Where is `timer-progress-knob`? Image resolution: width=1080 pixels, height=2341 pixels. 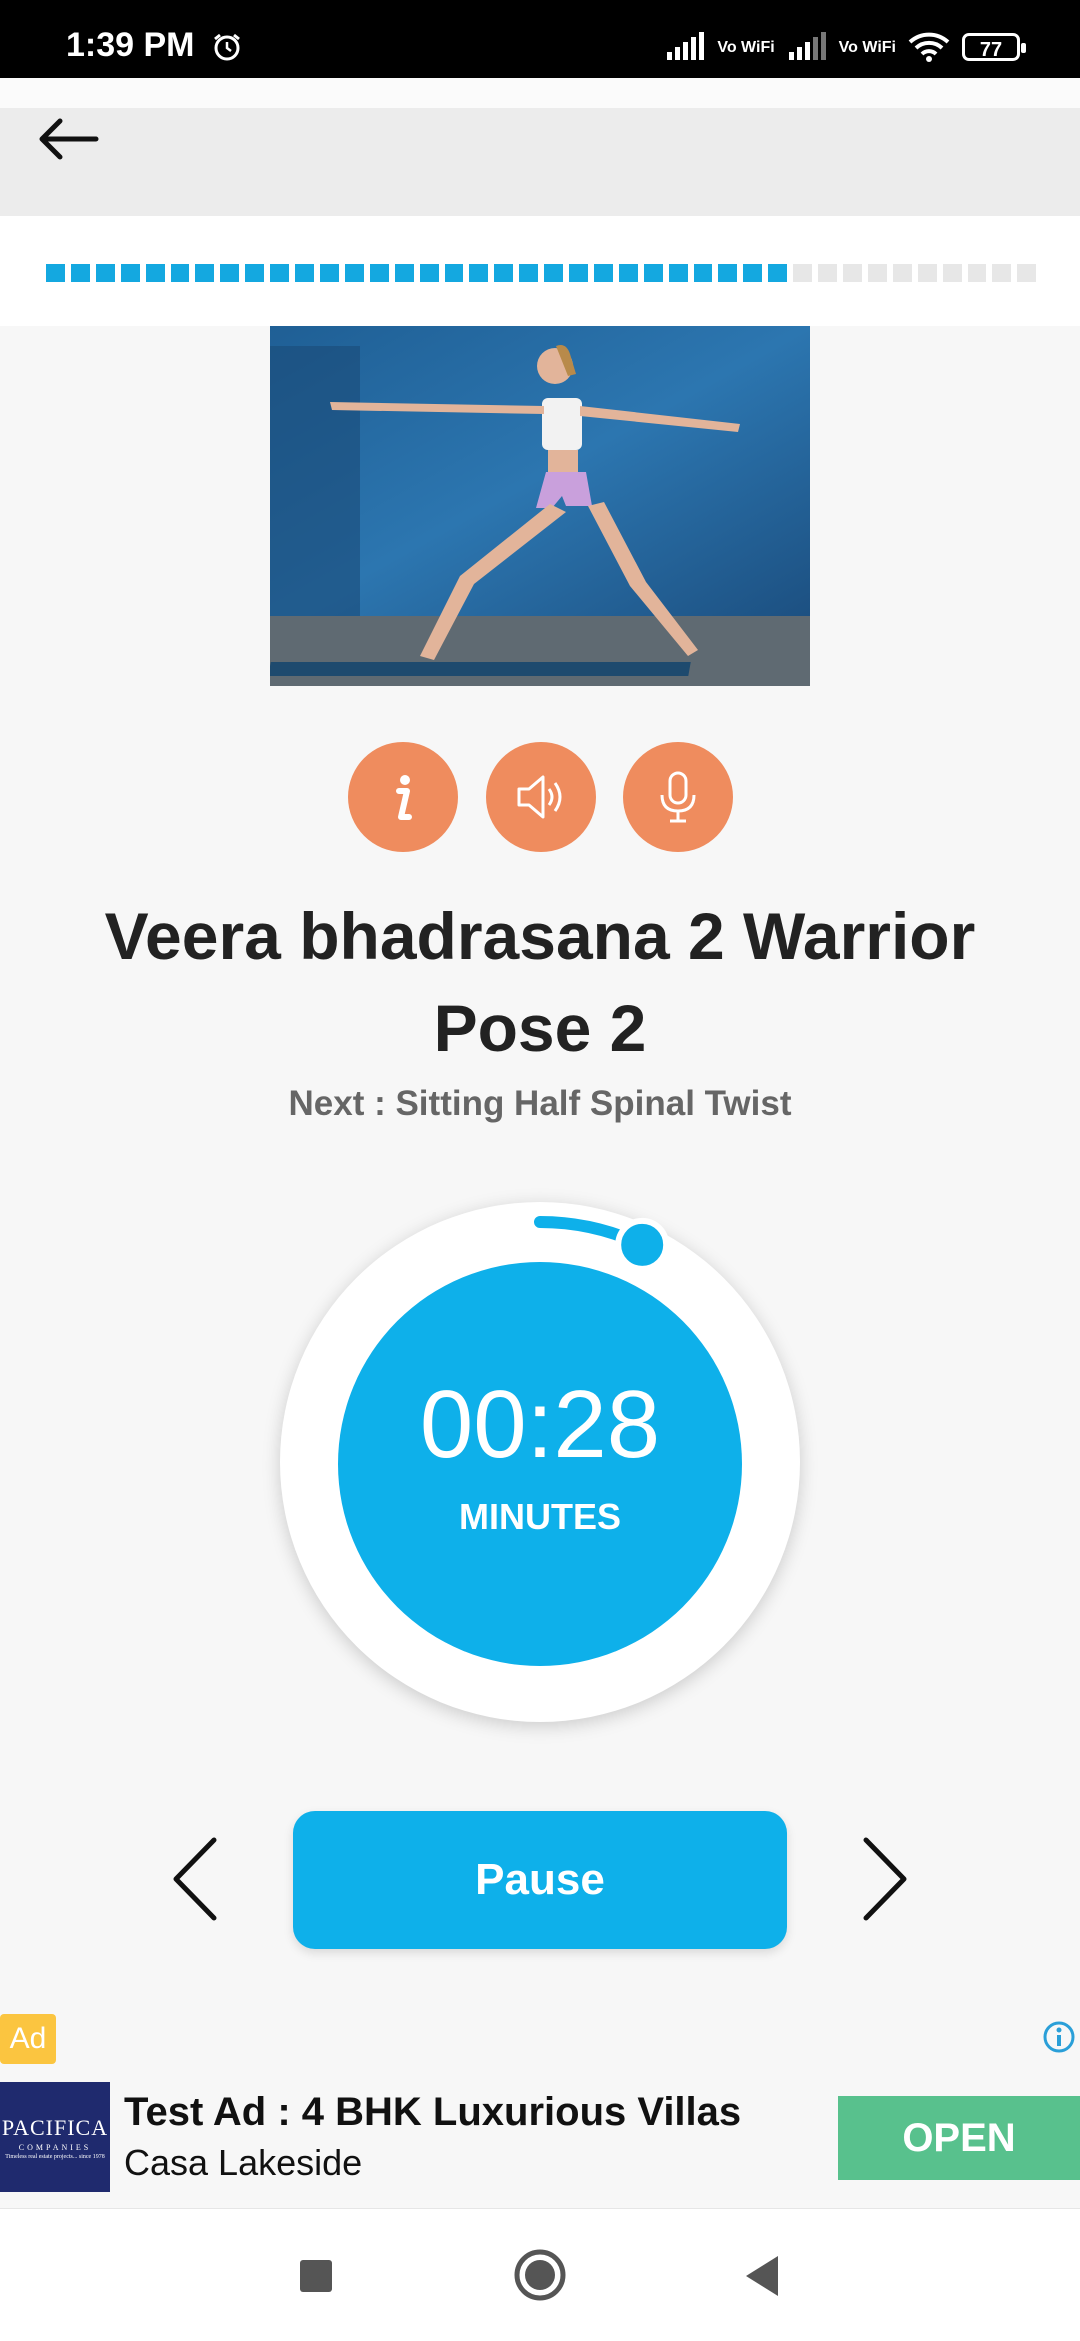
timer-progress-knob is located at coordinates (642, 1244).